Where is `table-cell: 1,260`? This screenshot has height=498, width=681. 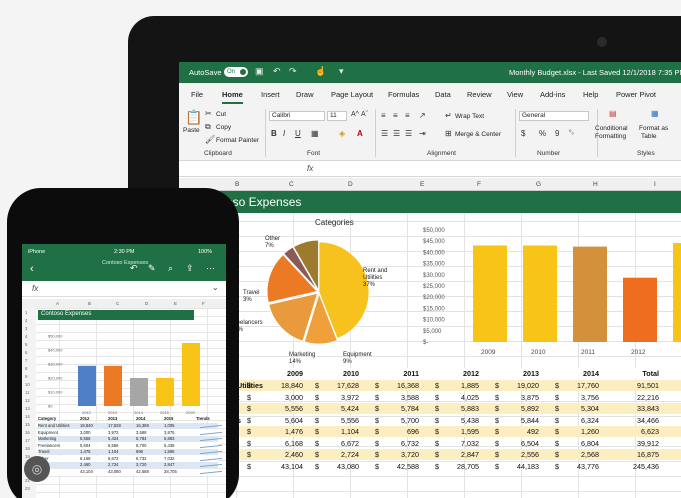
table-cell: 1,260 is located at coordinates (590, 431).